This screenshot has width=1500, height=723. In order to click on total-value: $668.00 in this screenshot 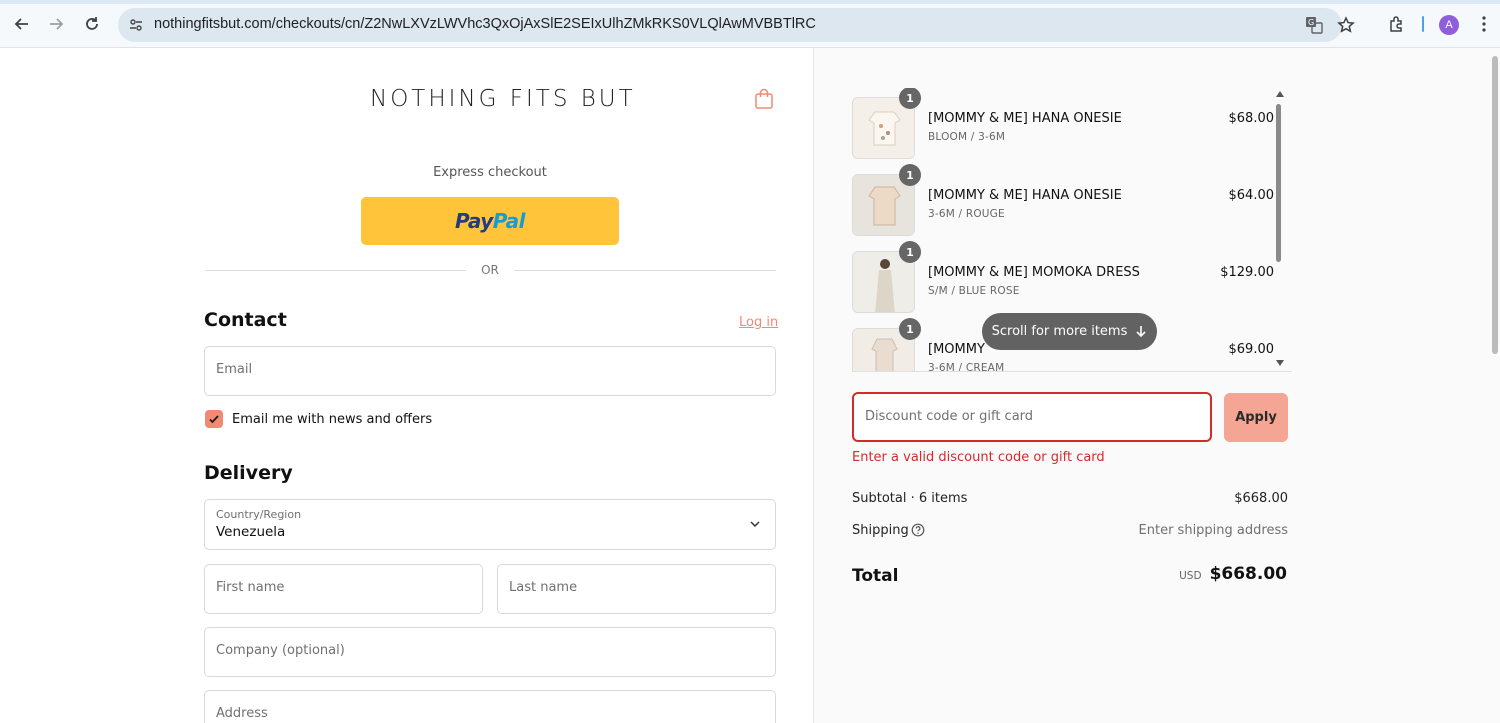, I will do `click(1248, 574)`.